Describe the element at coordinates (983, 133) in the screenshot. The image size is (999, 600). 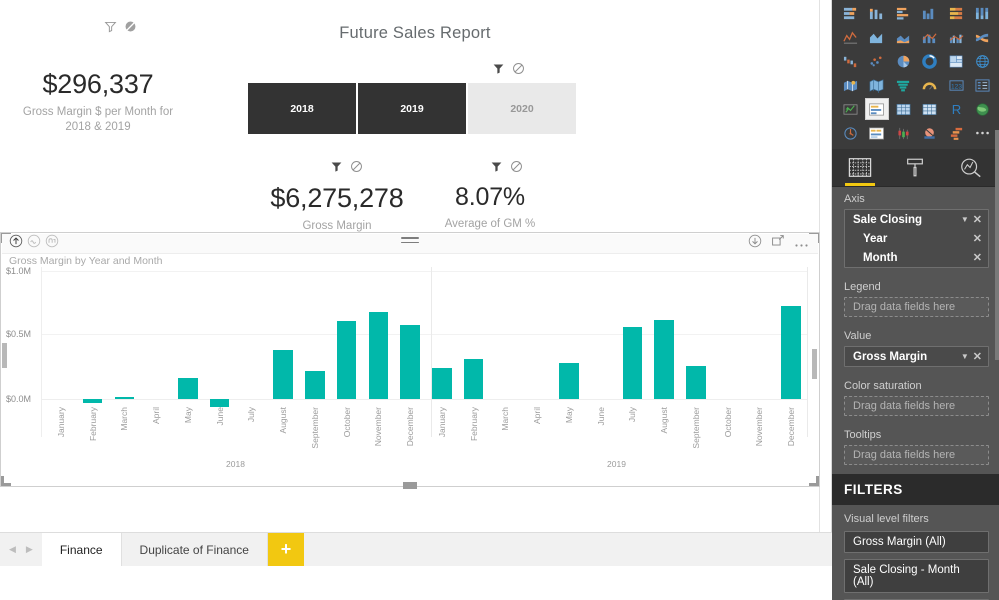
I see `more-visuals-icon` at that location.